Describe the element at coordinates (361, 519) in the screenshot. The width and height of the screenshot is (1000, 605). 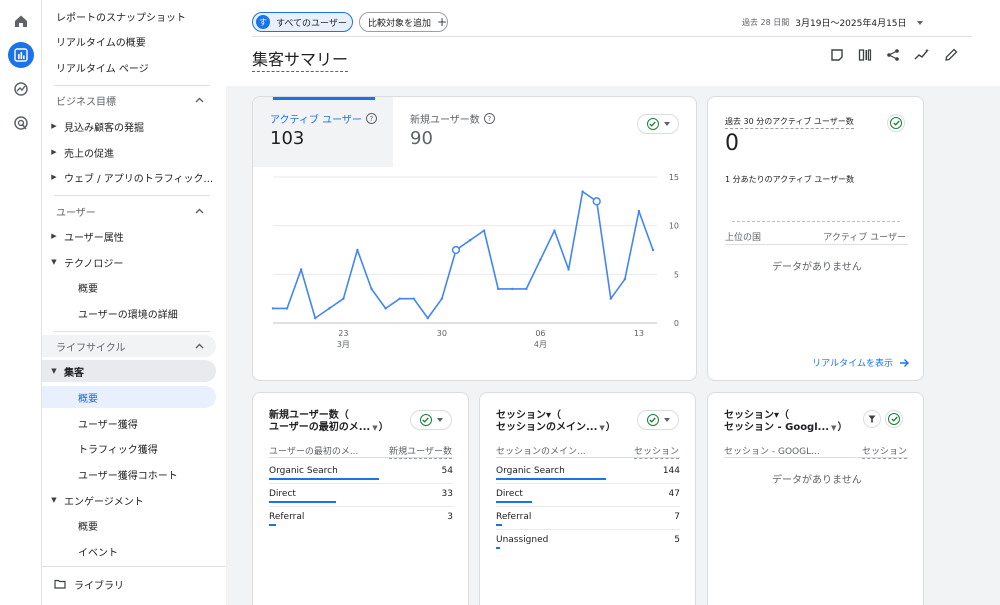
I see `table-row: Referral 3` at that location.